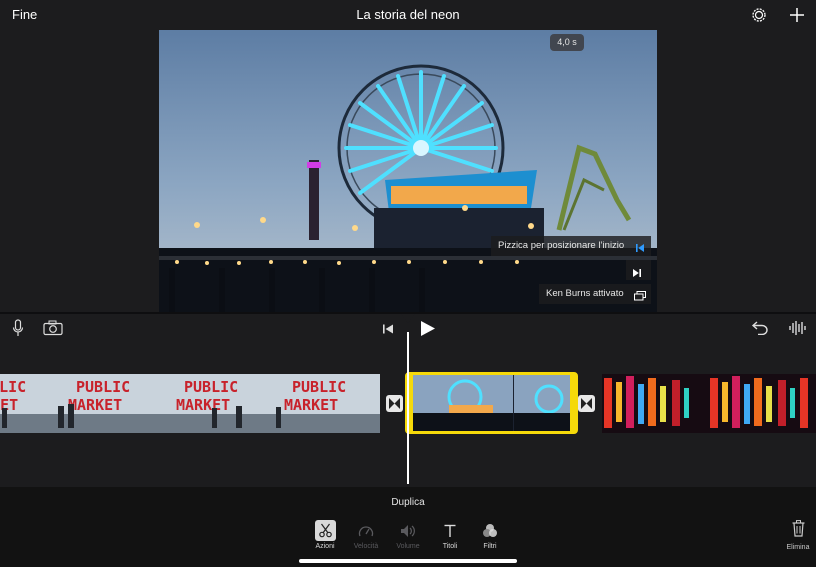  What do you see at coordinates (366, 530) in the screenshot?
I see `speedometer-icon` at bounding box center [366, 530].